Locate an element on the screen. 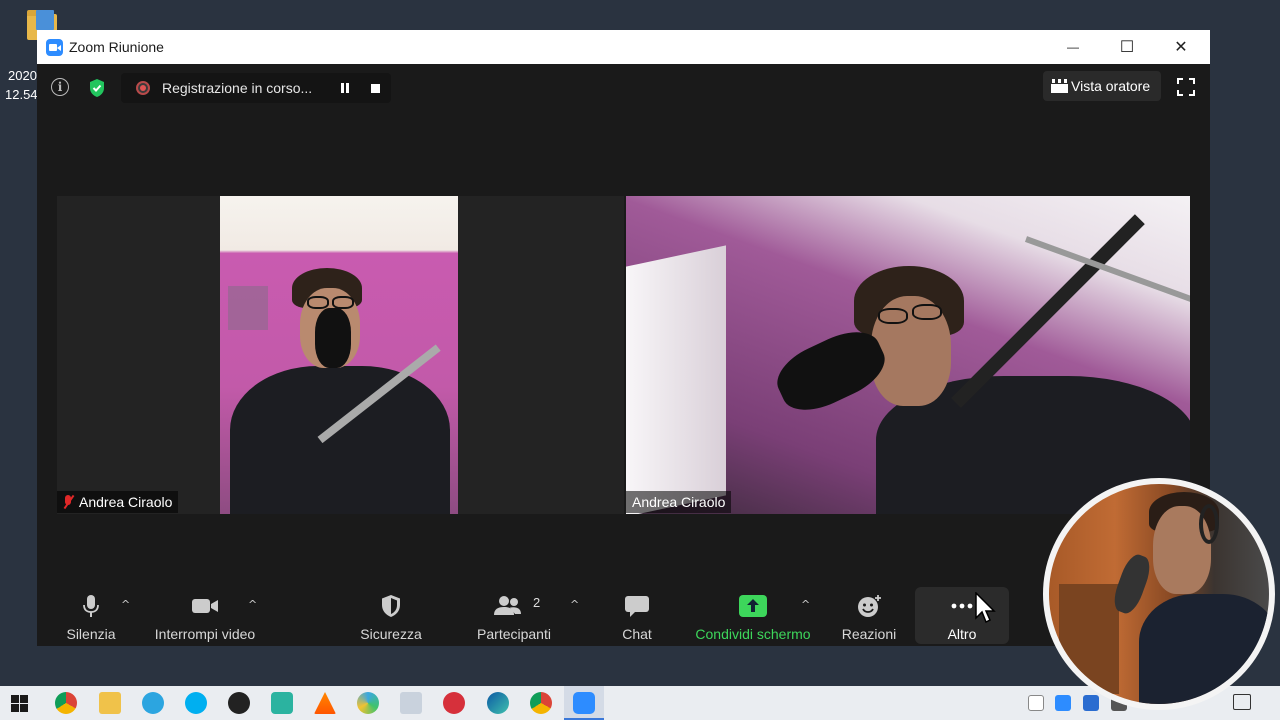 This screenshot has width=1280, height=720. app-ring-icon is located at coordinates (368, 703).